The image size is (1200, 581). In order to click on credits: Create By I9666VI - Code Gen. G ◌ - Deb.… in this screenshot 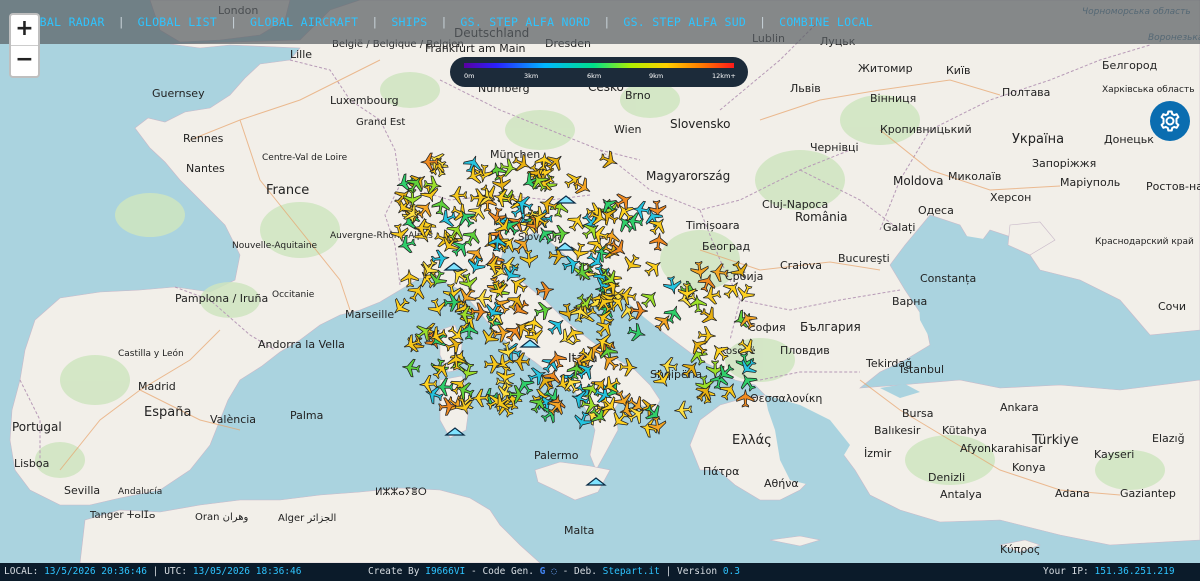, I will do `click(554, 572)`.